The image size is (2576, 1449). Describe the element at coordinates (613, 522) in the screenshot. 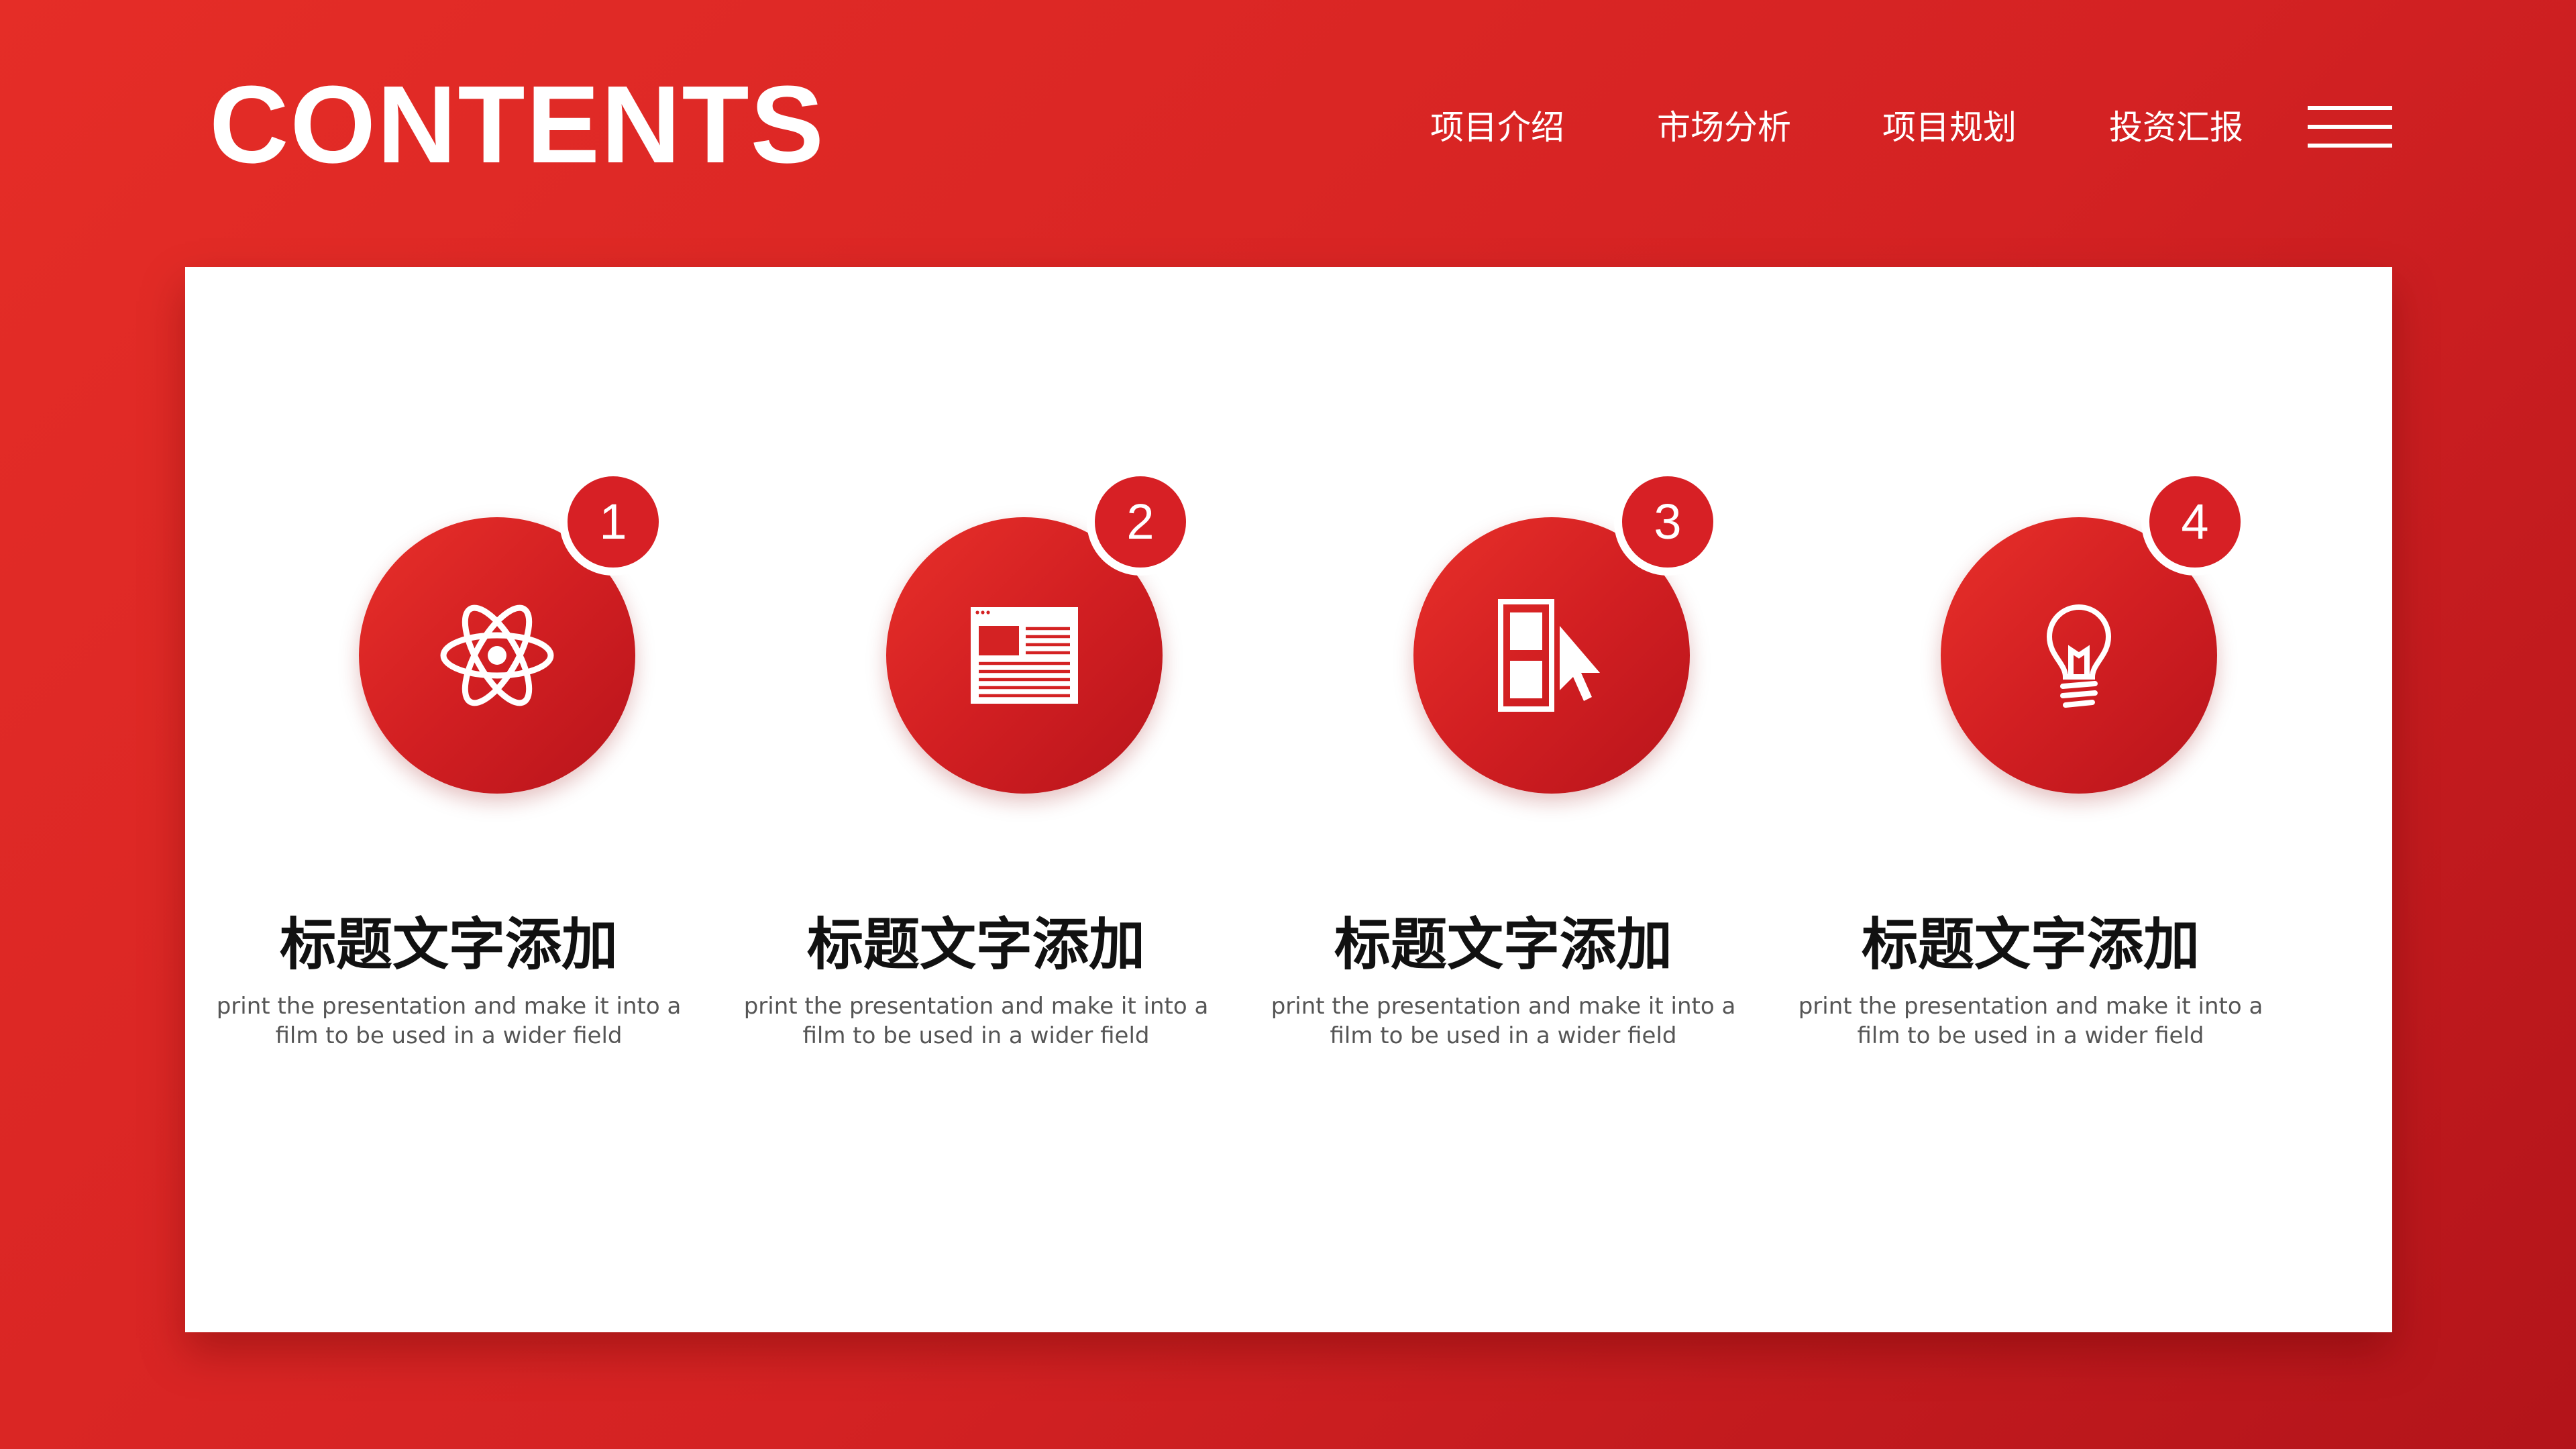

I see `number-badge: 1` at that location.